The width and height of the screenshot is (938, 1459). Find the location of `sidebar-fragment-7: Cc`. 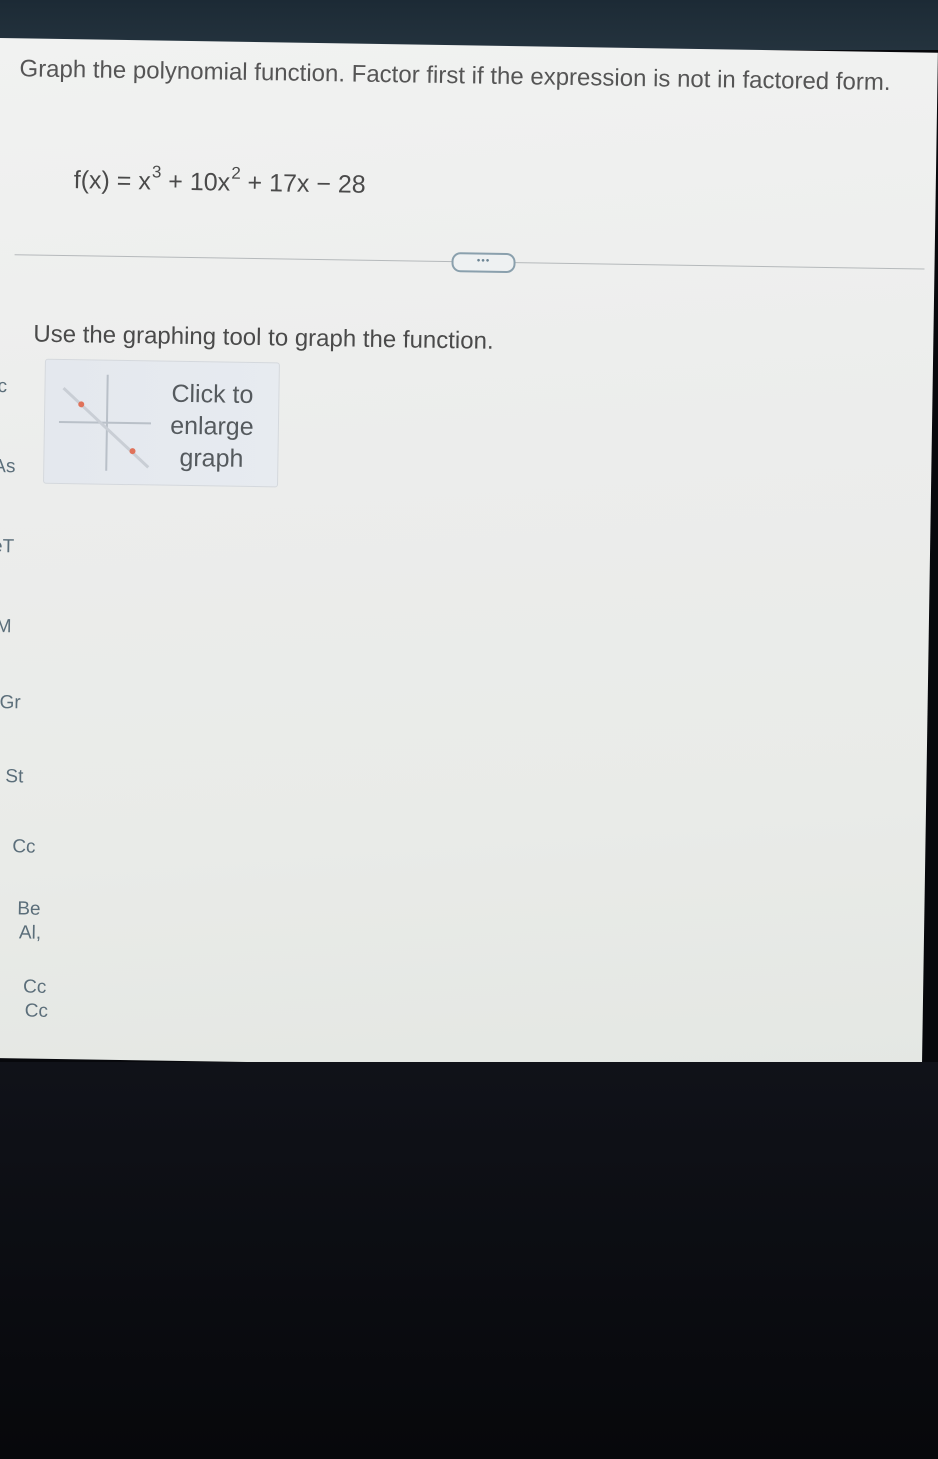

sidebar-fragment-7: Cc is located at coordinates (24, 847).